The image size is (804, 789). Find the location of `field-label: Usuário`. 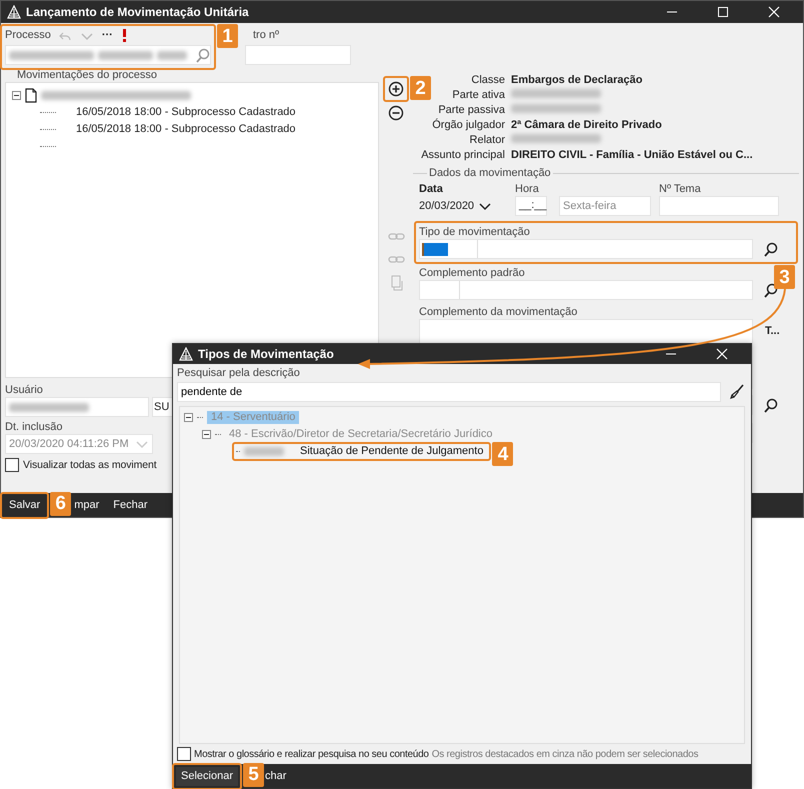

field-label: Usuário is located at coordinates (24, 390).